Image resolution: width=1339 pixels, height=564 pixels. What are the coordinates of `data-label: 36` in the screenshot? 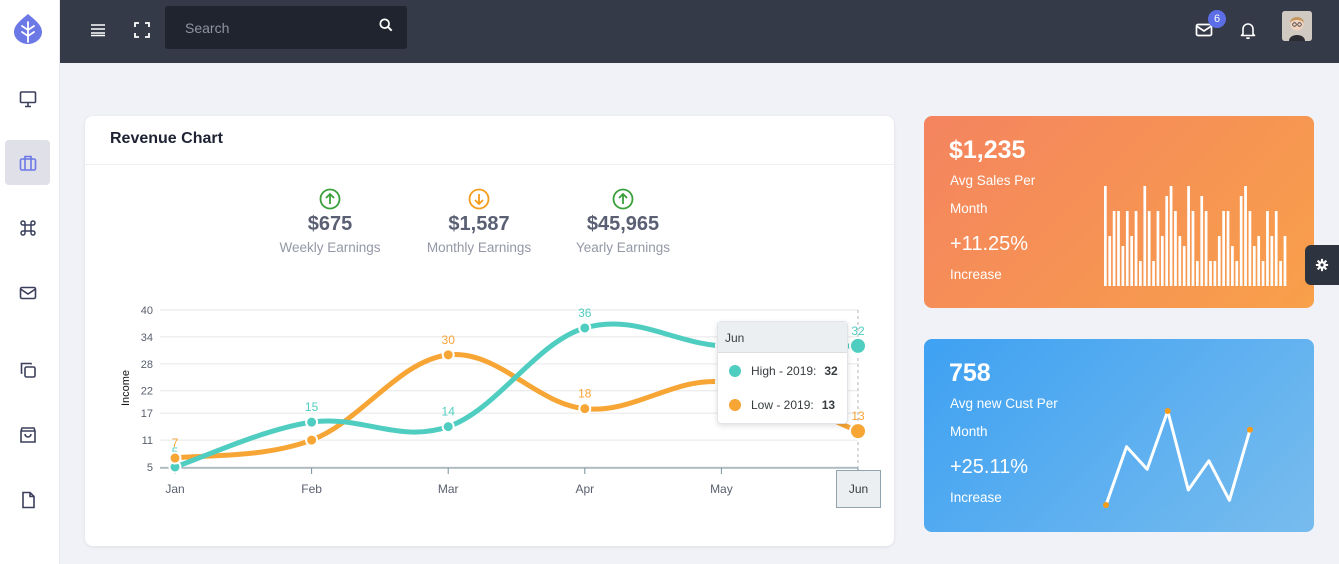 It's located at (585, 313).